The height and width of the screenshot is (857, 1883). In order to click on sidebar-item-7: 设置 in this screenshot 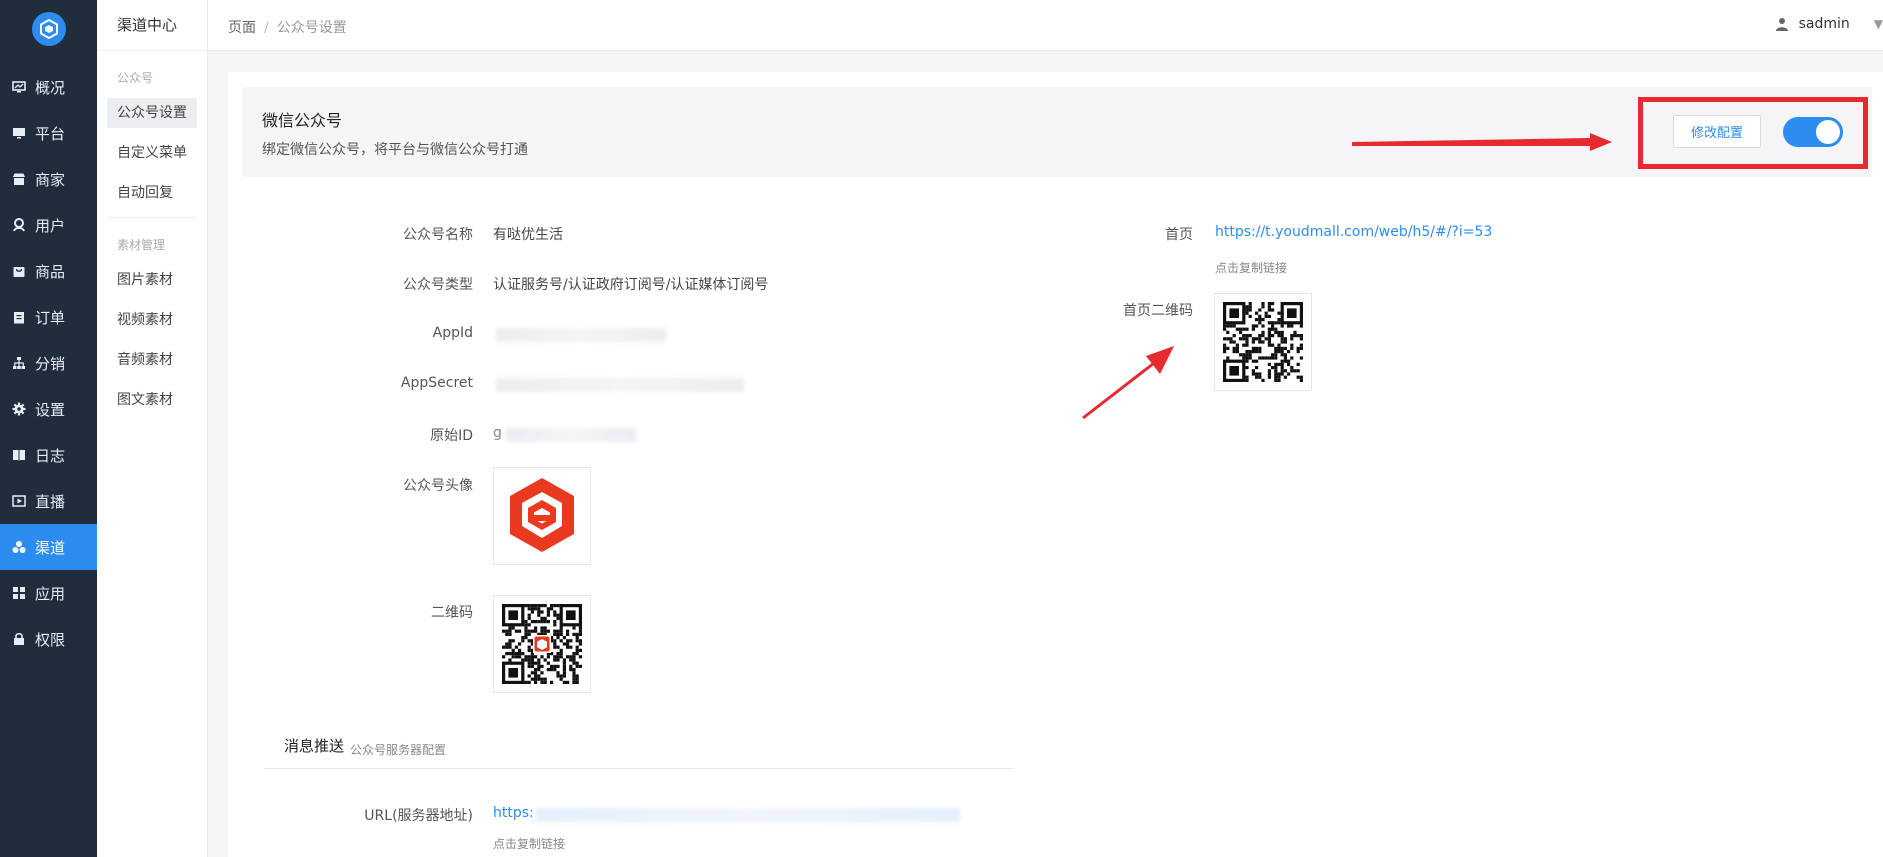, I will do `click(48, 409)`.